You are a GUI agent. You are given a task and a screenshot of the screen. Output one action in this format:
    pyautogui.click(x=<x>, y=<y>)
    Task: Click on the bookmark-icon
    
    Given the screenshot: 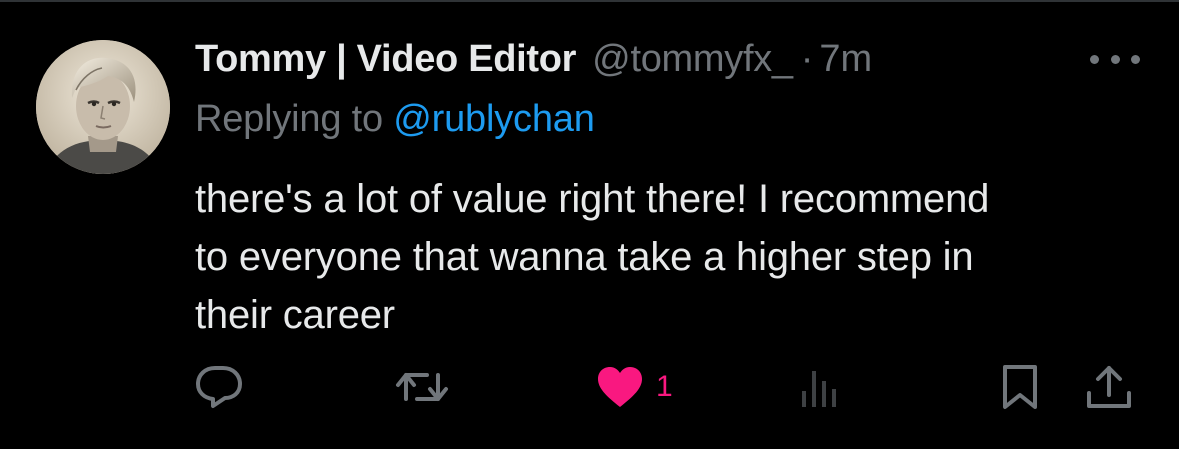 What is the action you would take?
    pyautogui.click(x=1020, y=387)
    